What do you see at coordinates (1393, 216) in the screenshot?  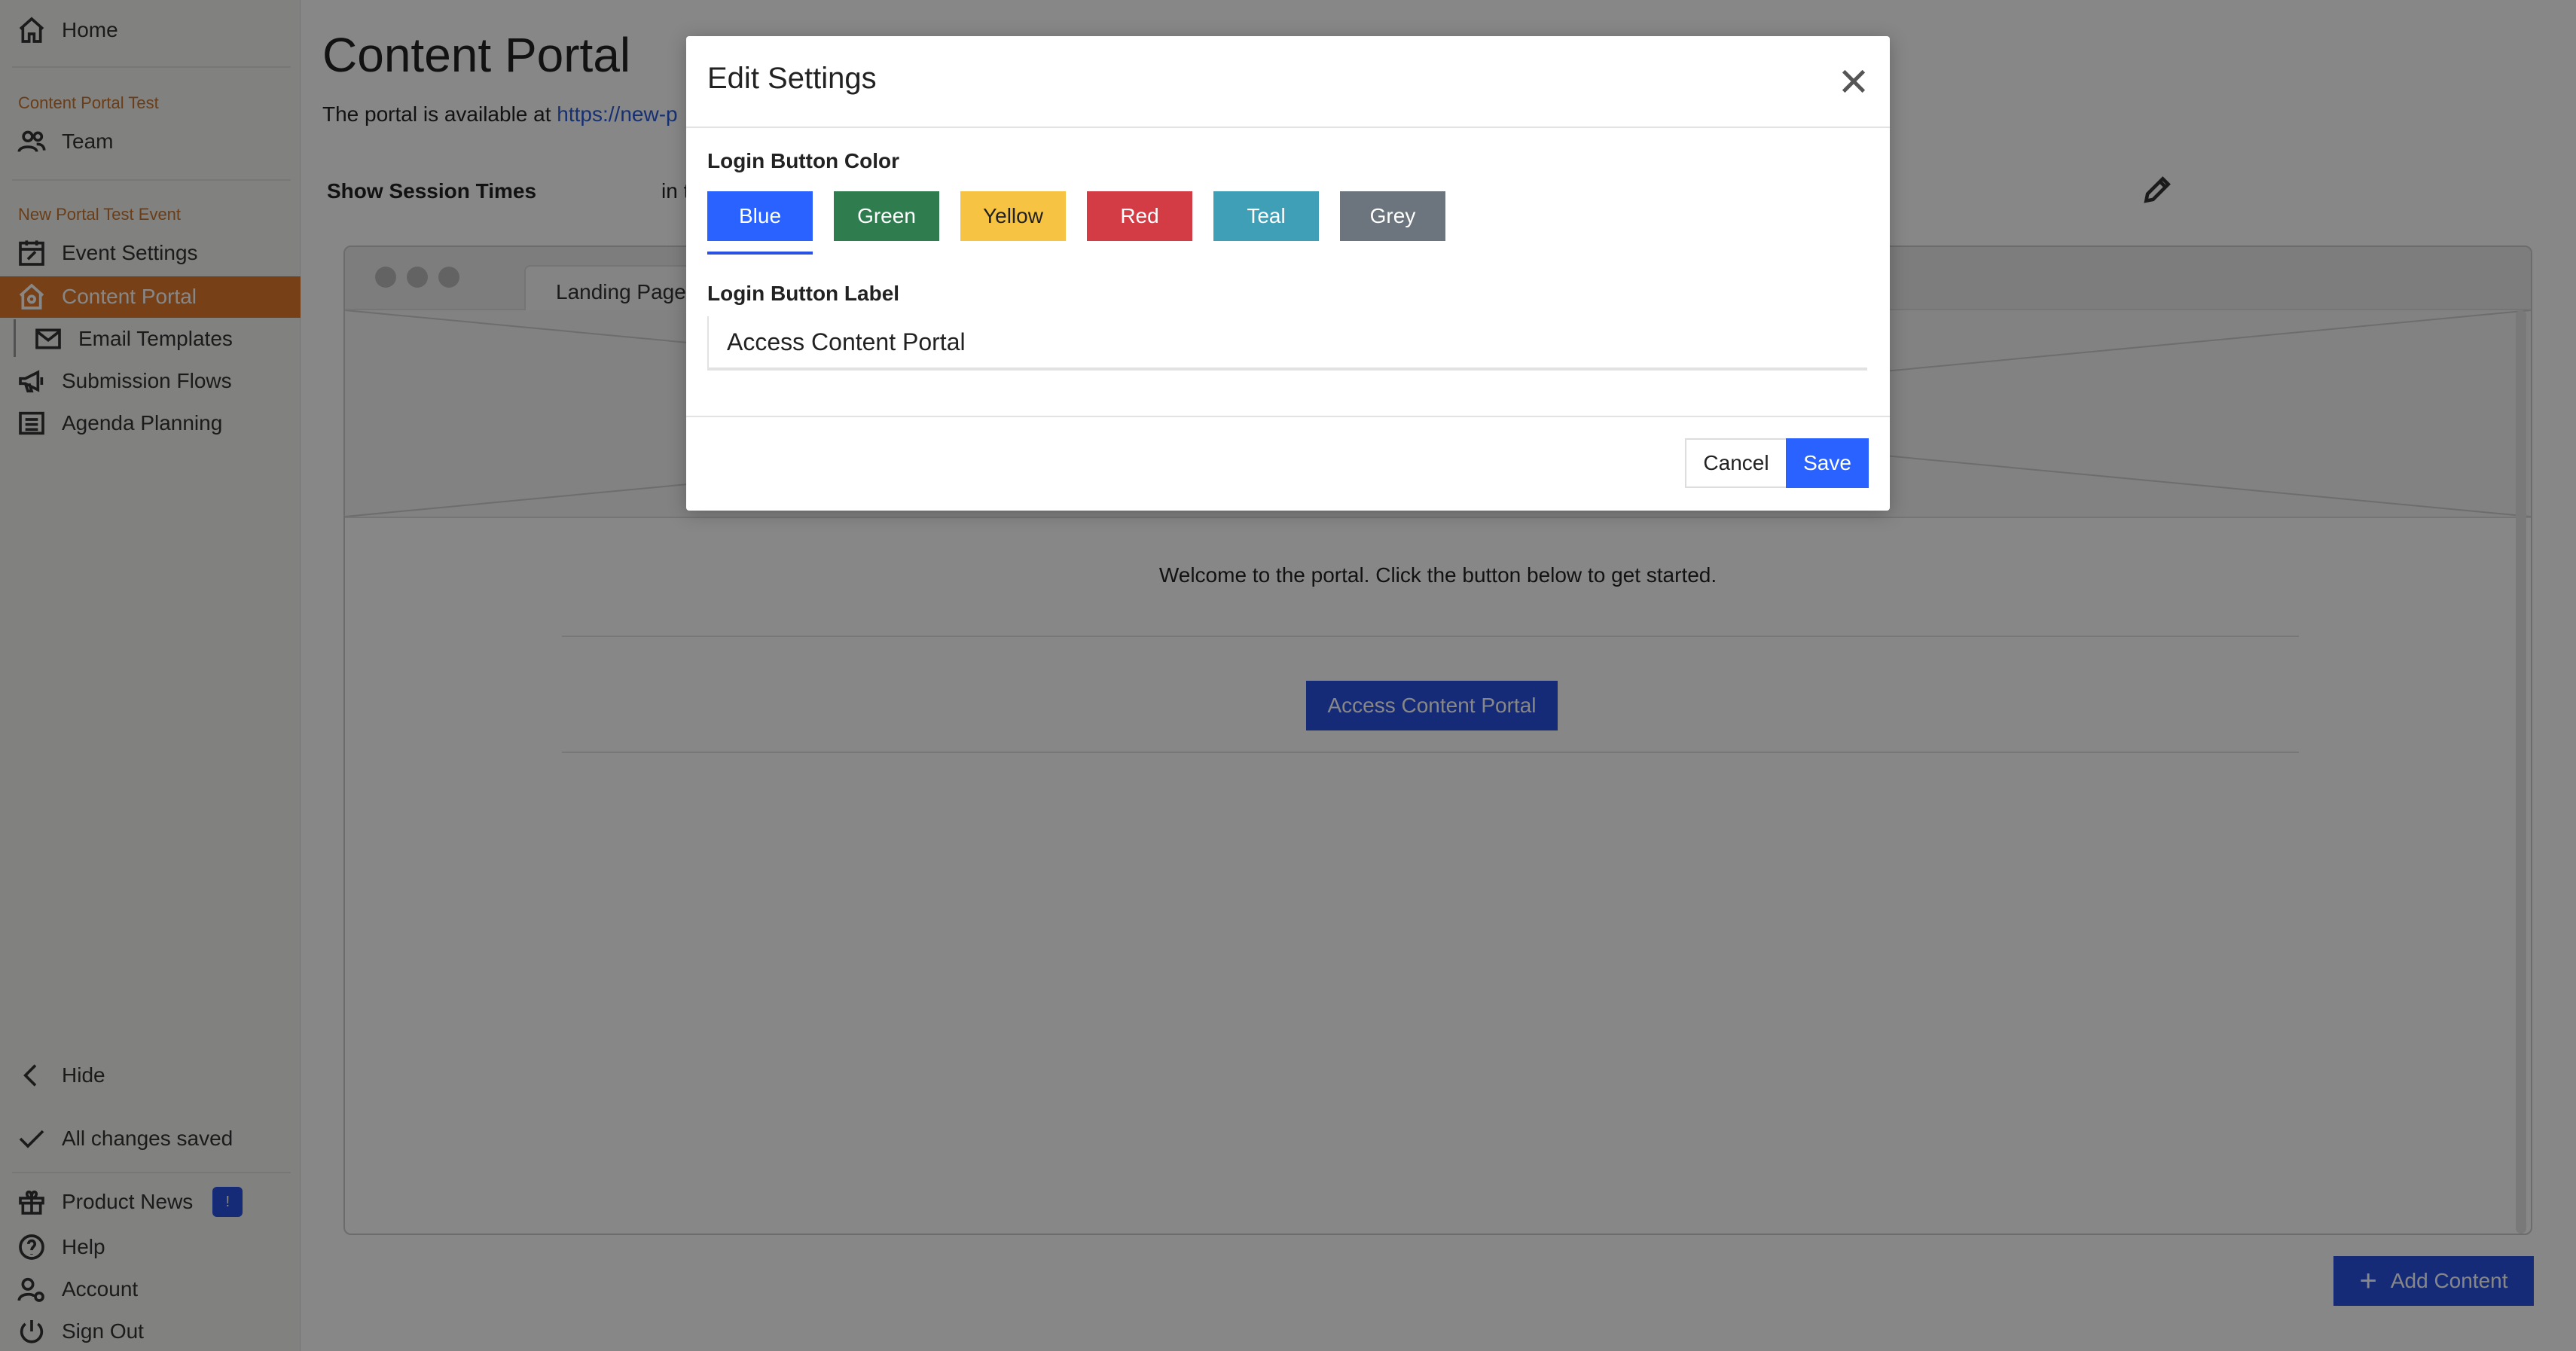 I see `color-swatch-grey: Grey` at bounding box center [1393, 216].